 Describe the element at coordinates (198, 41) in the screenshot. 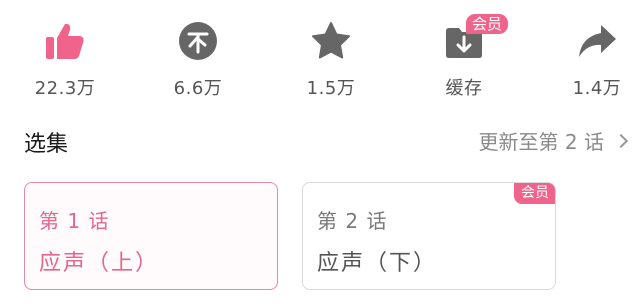

I see `coin-icon` at that location.